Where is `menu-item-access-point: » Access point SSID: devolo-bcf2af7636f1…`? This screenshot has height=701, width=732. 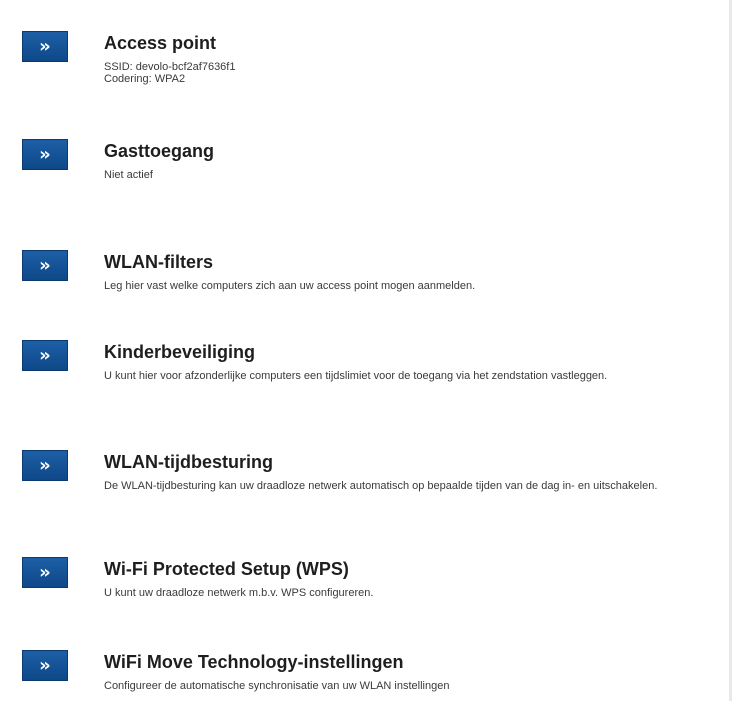 menu-item-access-point: » Access point SSID: devolo-bcf2af7636f1… is located at coordinates (364, 71).